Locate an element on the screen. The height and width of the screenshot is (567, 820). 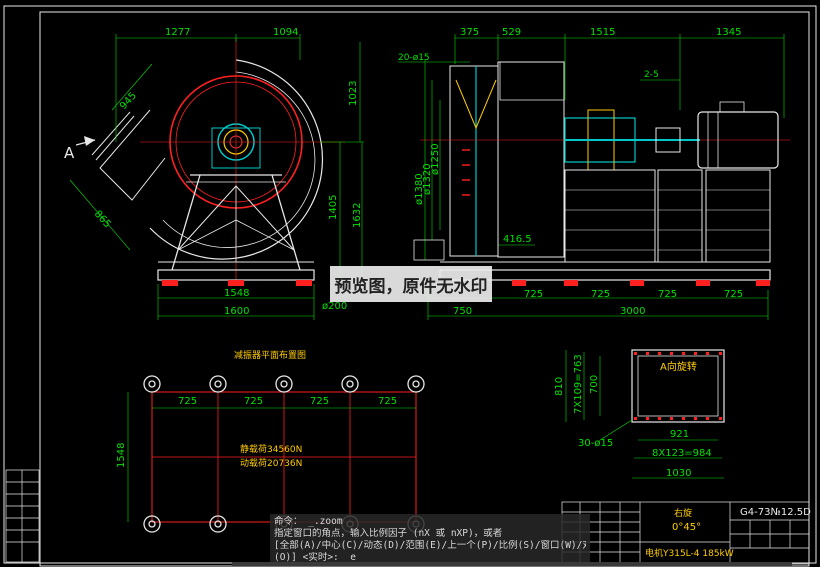
side-dim-top-2: 529 is located at coordinates (511, 32).